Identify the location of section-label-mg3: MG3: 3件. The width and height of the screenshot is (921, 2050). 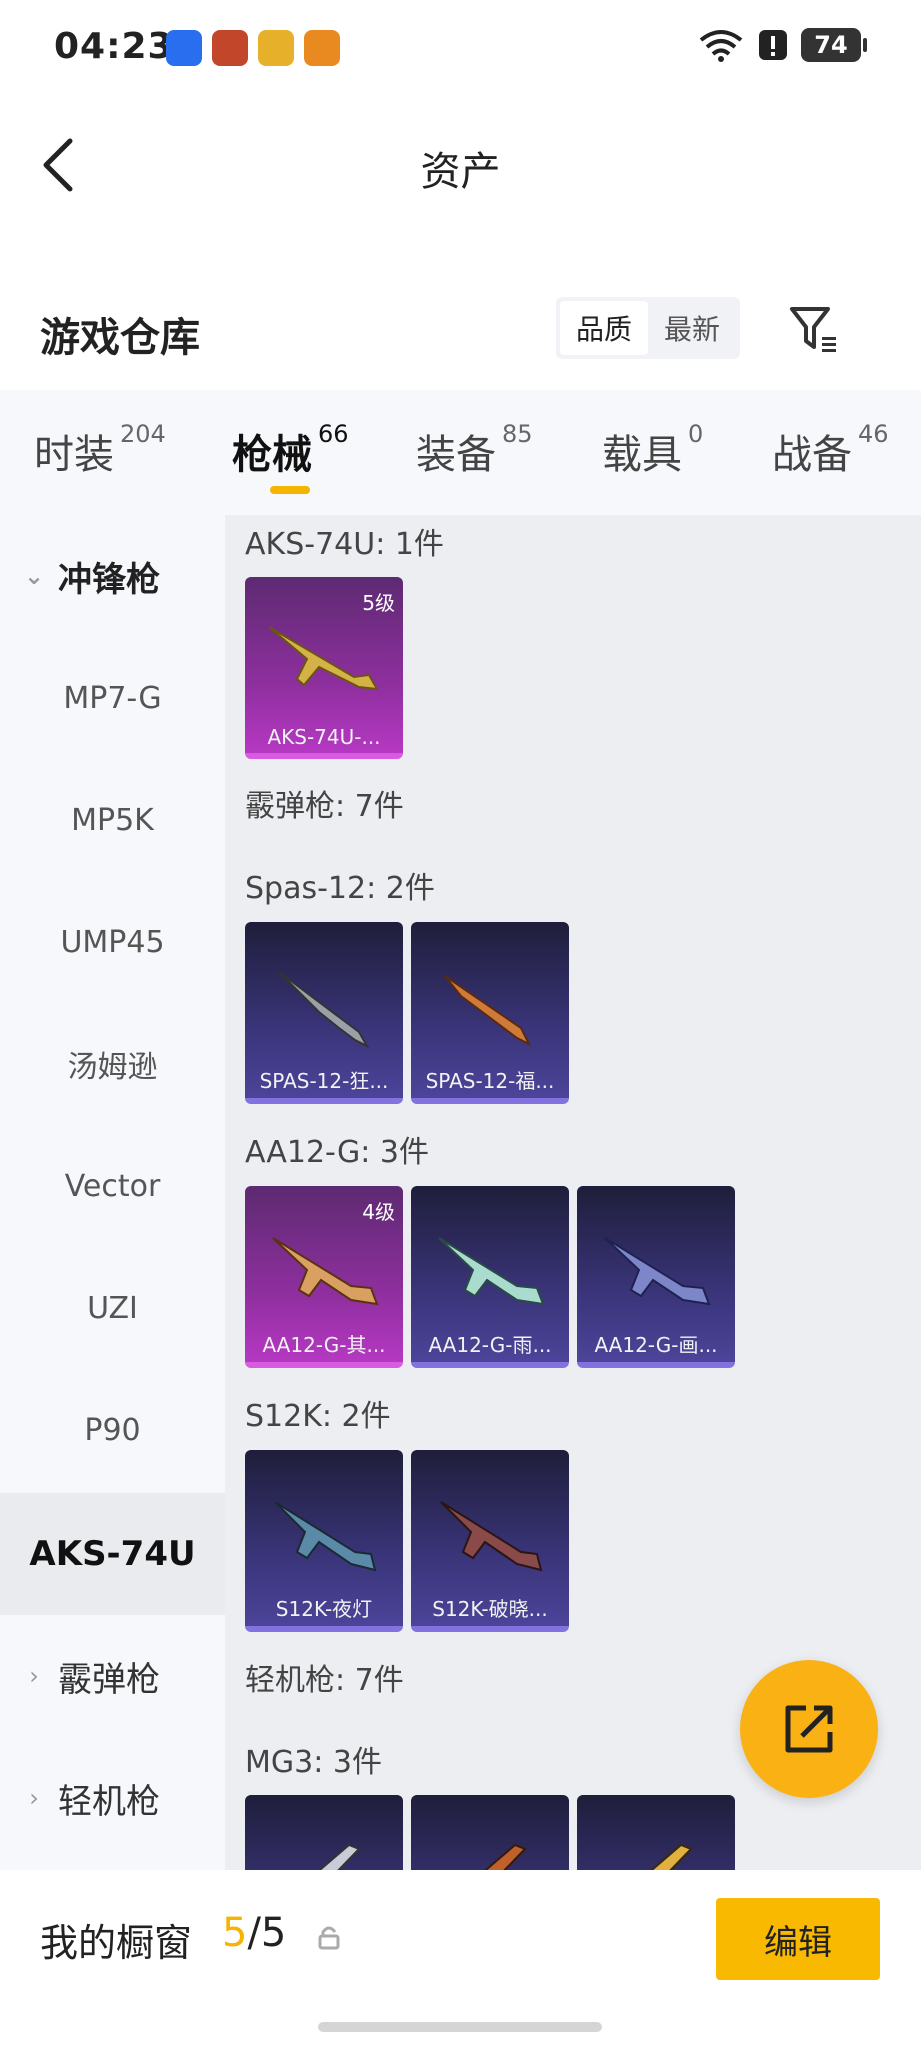
(313, 1762).